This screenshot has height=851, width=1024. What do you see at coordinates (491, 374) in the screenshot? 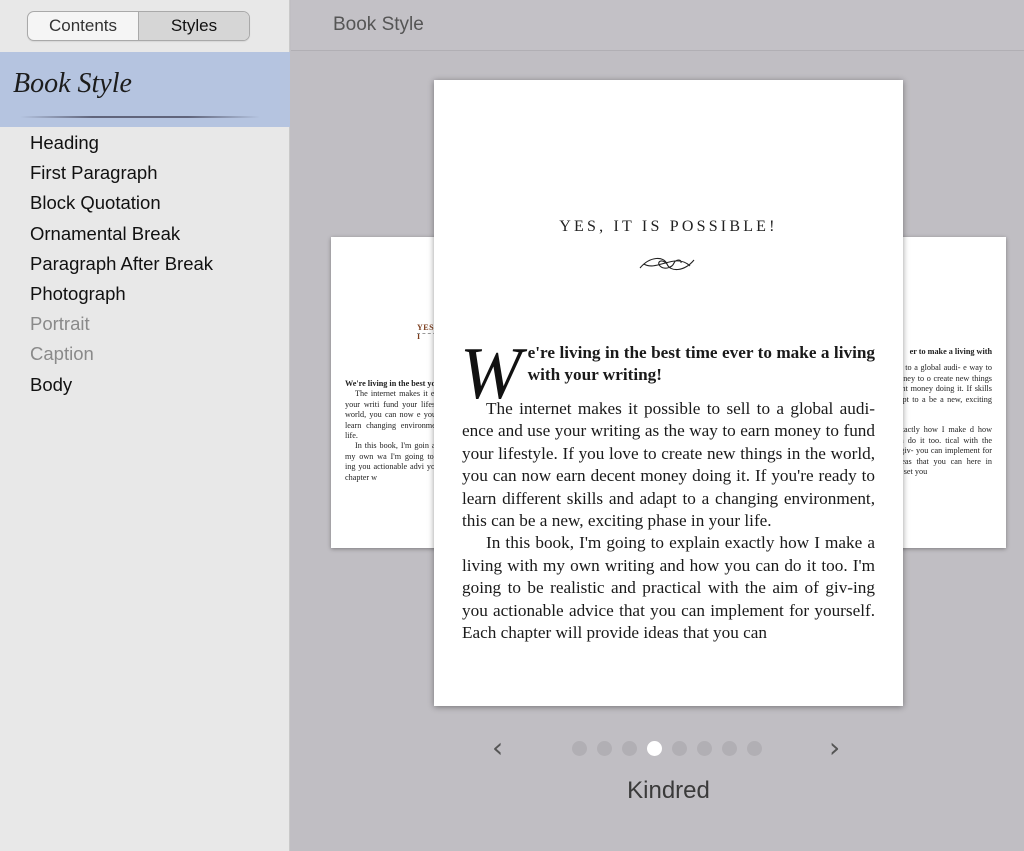
I see `drop-cap: W` at bounding box center [491, 374].